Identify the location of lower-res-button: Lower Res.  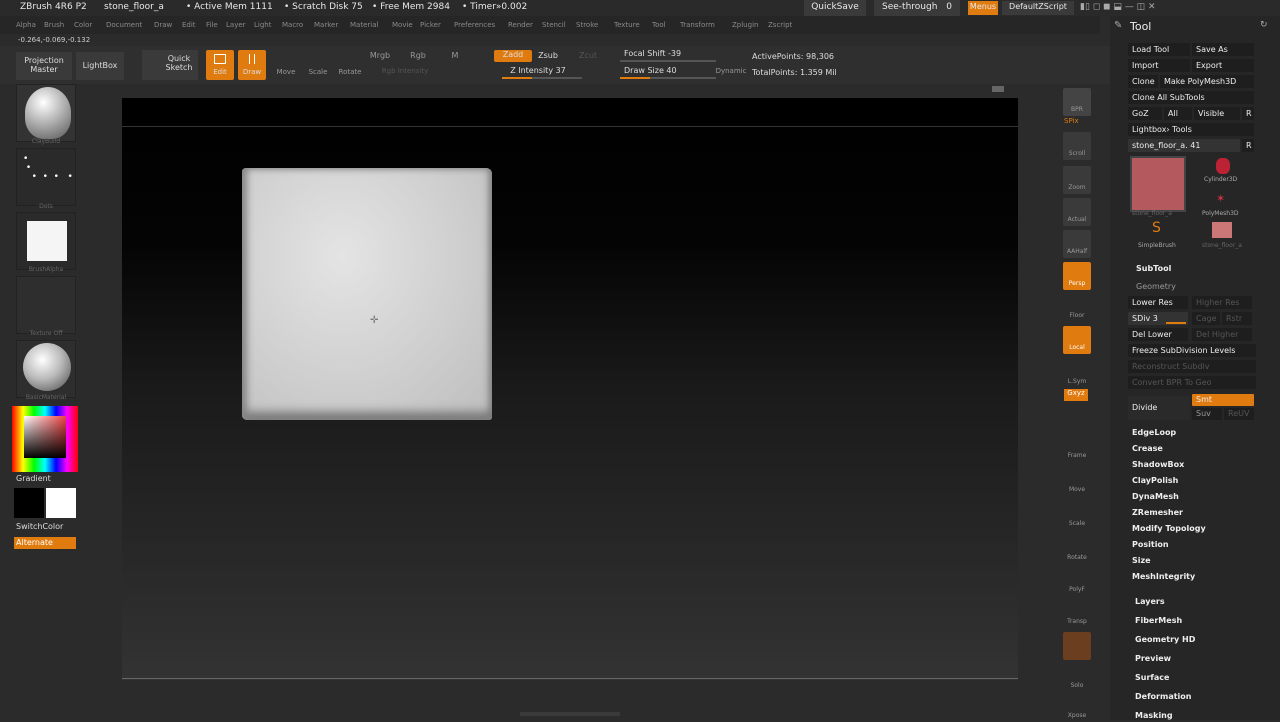
(1158, 302).